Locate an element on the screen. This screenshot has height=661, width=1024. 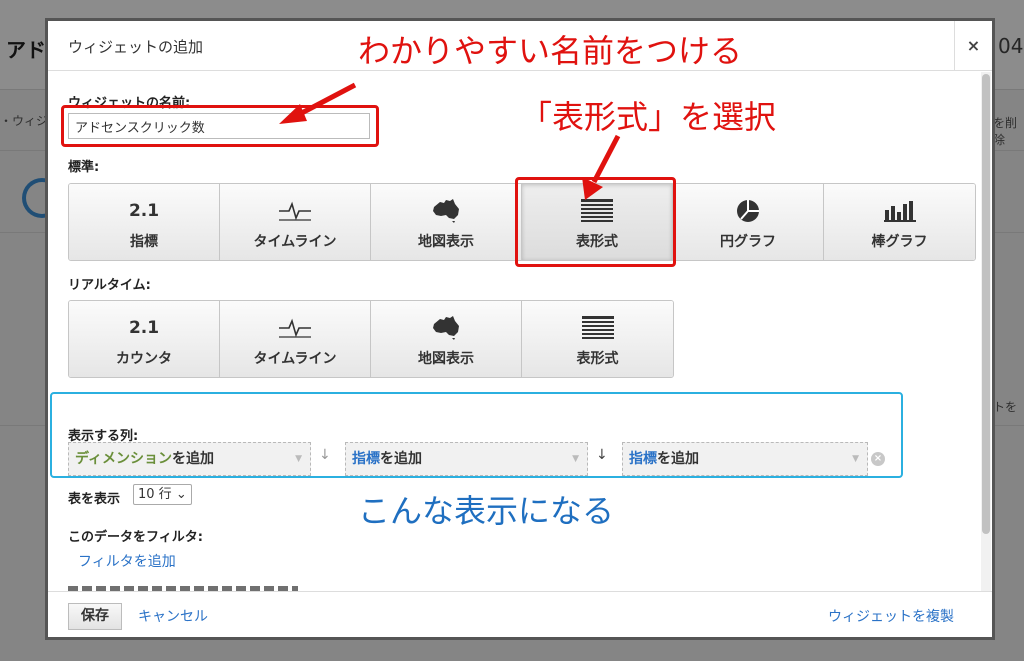
table-arrow-icon is located at coordinates (601, 167).